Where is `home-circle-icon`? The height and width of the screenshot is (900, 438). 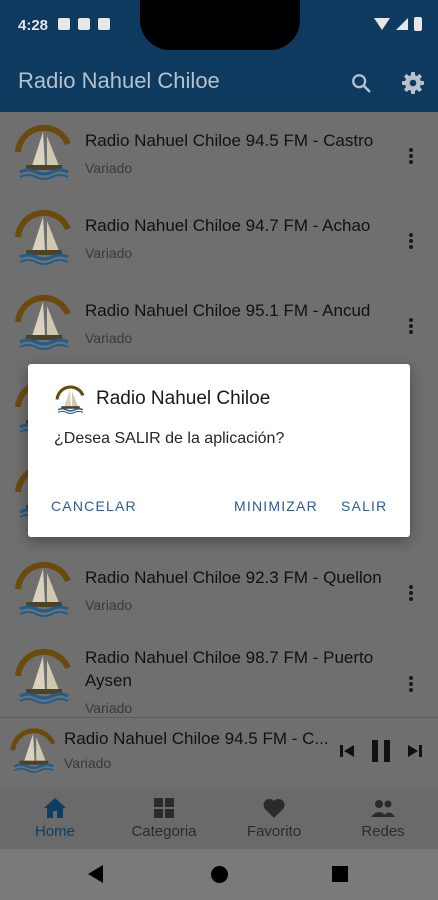
home-circle-icon is located at coordinates (219, 874).